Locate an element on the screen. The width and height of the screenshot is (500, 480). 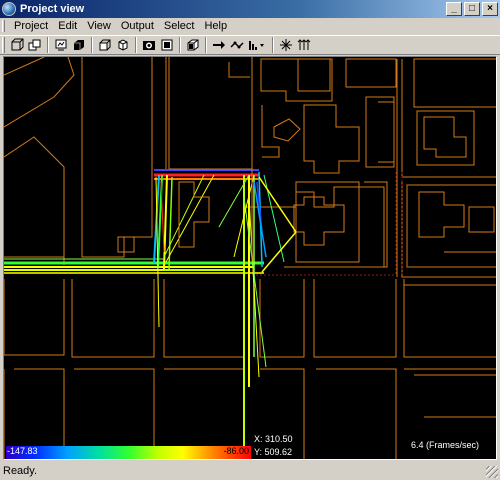
menu-project: Project is located at coordinates (31, 26).